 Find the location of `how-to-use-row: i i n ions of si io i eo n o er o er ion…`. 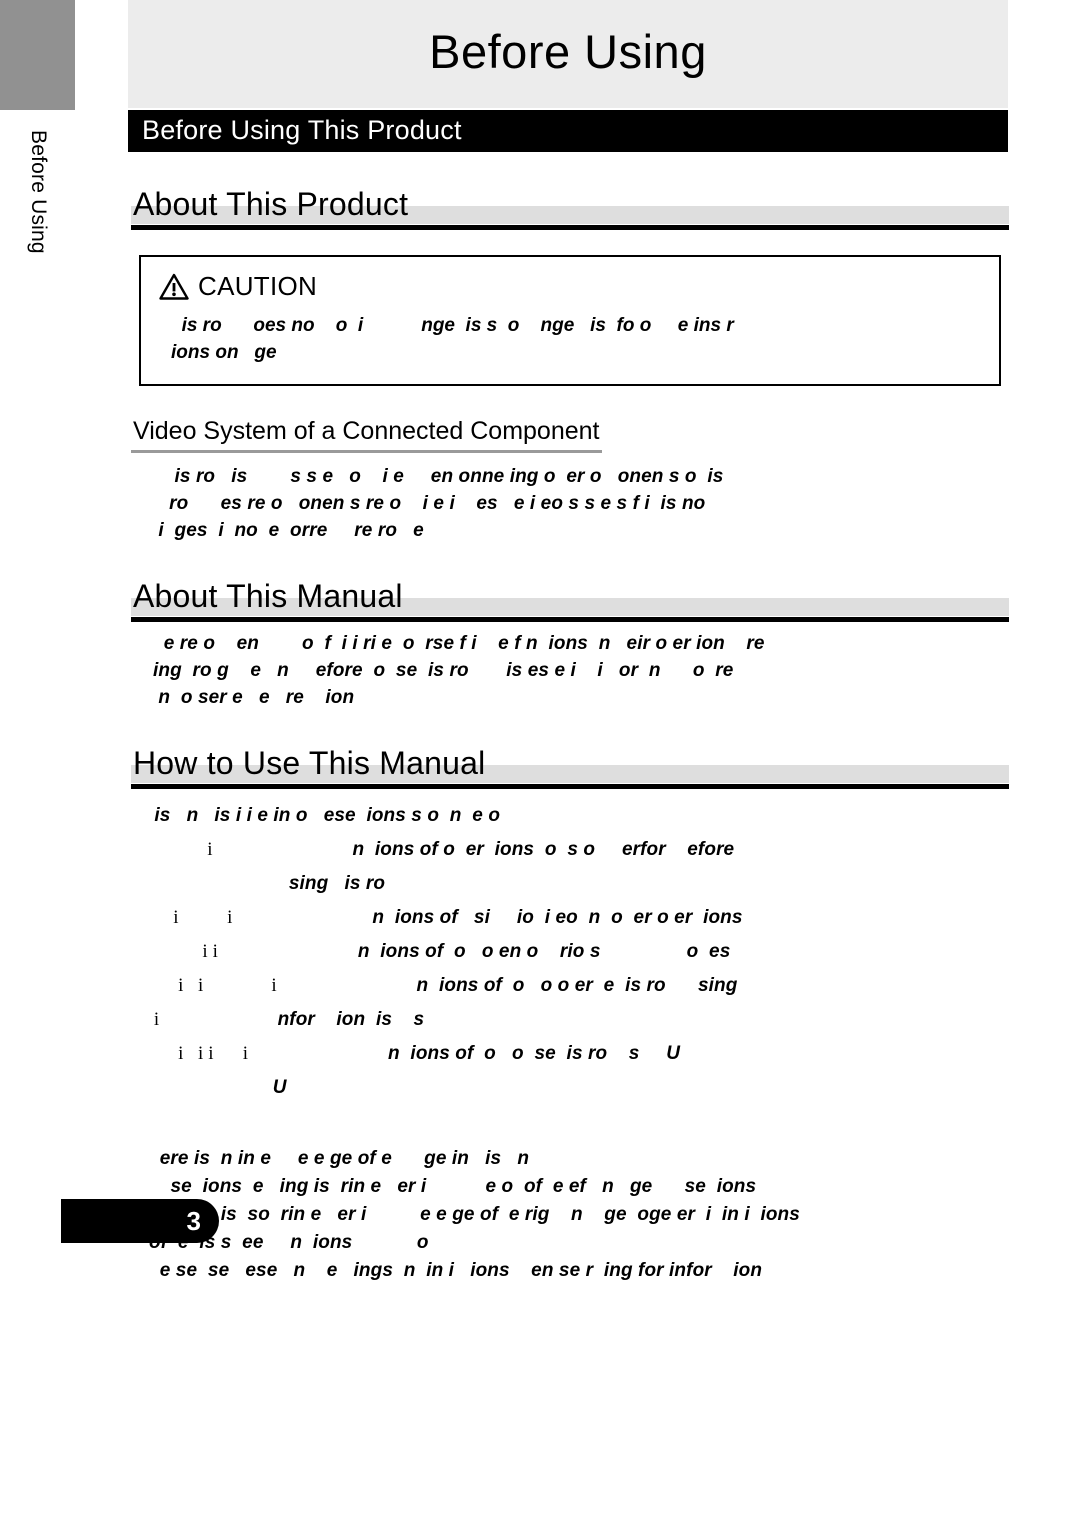

how-to-use-row: i i n ions of si io i eo n o er o er ion… is located at coordinates (579, 918).